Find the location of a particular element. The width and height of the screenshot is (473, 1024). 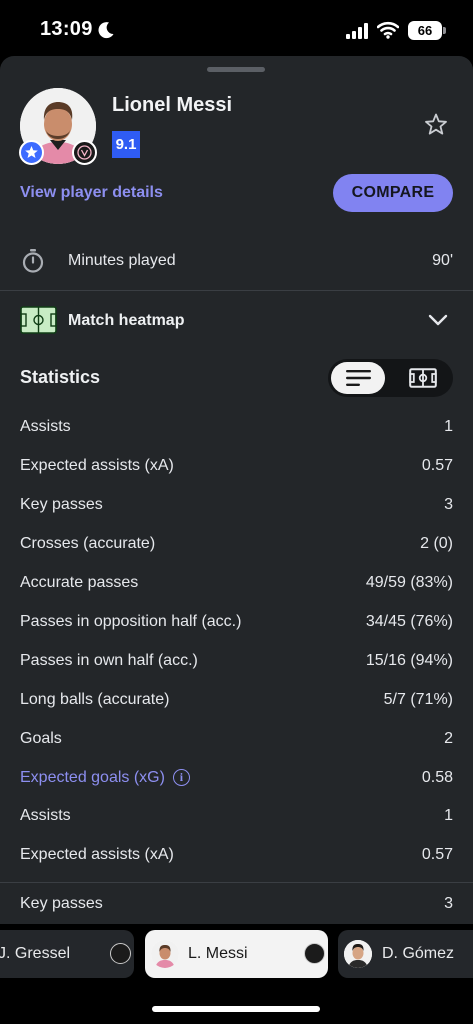

list-view-icon is located at coordinates (358, 378).